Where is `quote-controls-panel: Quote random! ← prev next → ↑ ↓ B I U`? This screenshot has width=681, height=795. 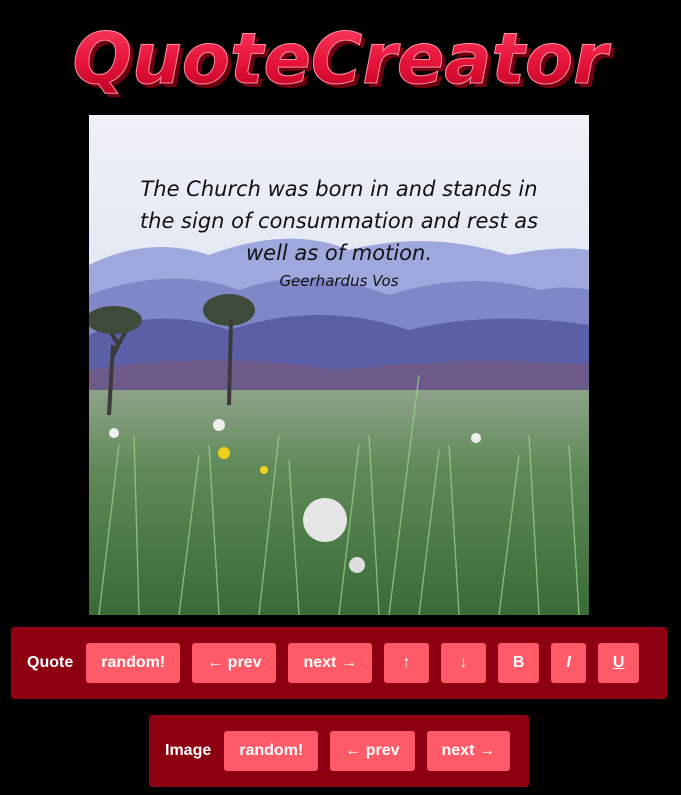
quote-controls-panel: Quote random! ← prev next → ↑ ↓ B I U is located at coordinates (339, 663).